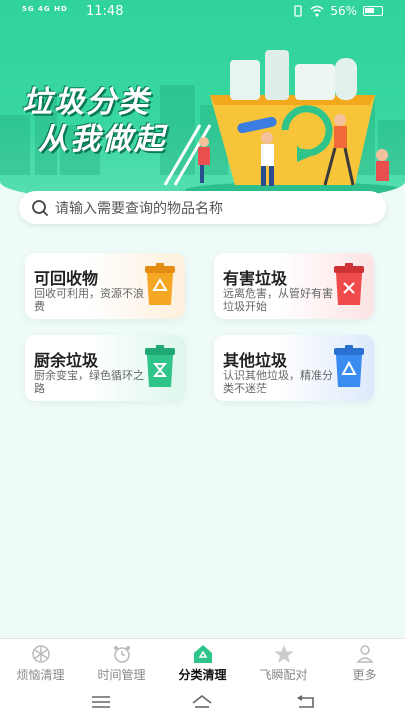 The height and width of the screenshot is (720, 405). I want to click on category-card-recyclable: 可回收物 回收可利用，资源不浪费, so click(105, 286).